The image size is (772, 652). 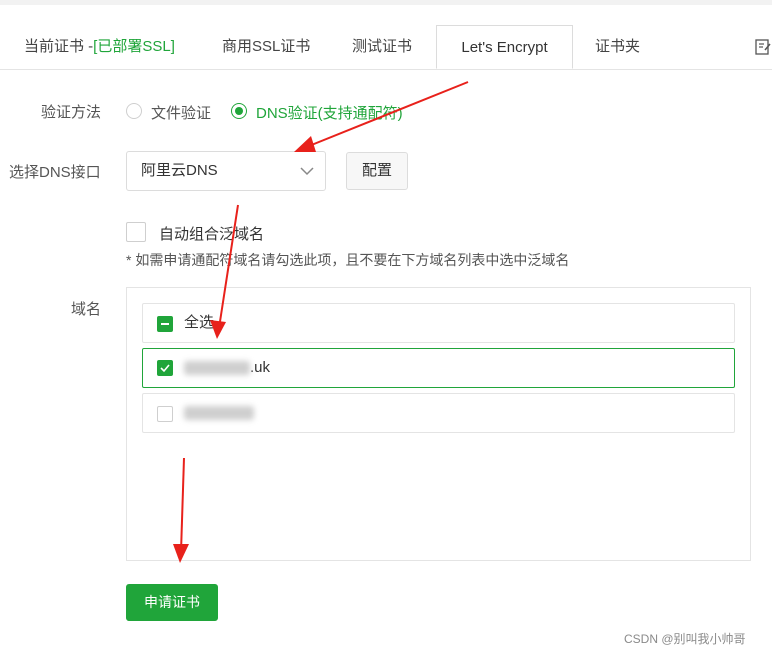 I want to click on chevron-down-icon, so click(x=307, y=171).